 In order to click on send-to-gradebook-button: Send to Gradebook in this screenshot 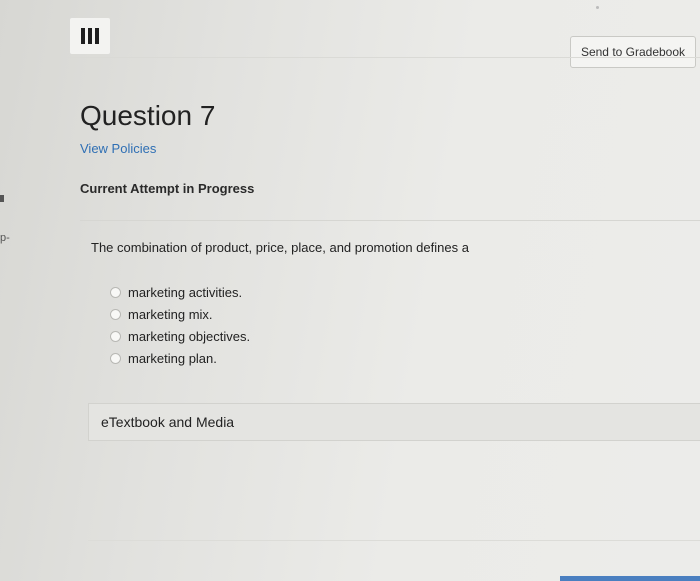, I will do `click(633, 52)`.